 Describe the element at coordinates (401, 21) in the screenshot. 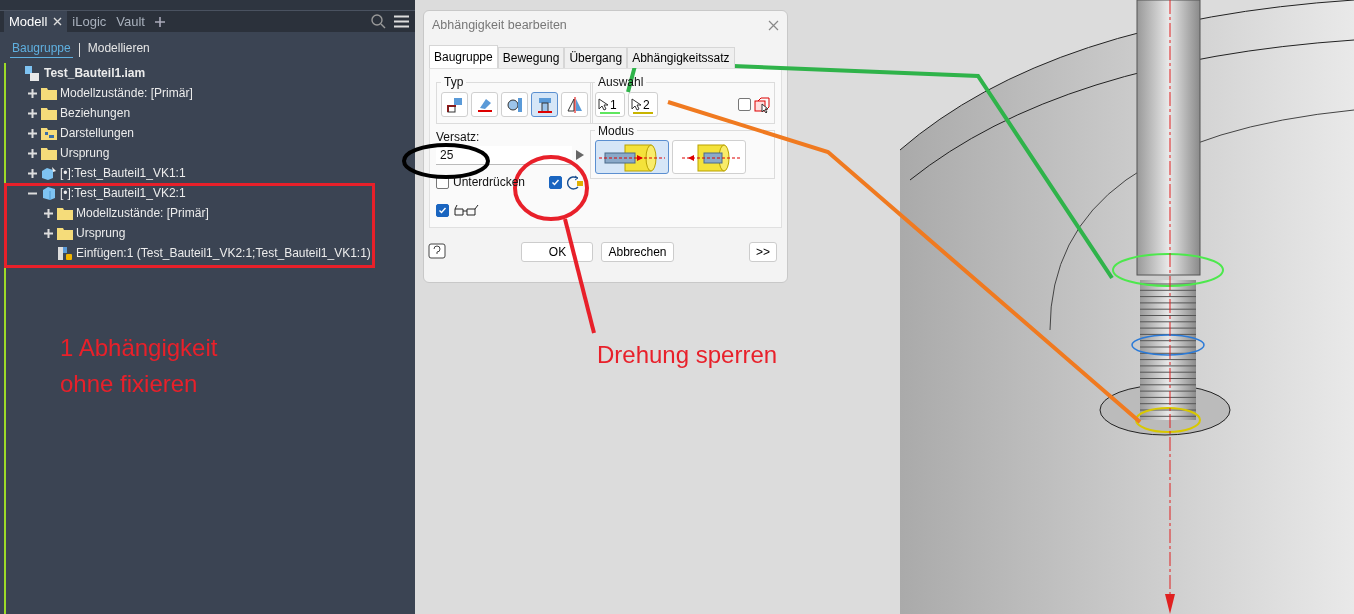

I see `menu-icon` at that location.